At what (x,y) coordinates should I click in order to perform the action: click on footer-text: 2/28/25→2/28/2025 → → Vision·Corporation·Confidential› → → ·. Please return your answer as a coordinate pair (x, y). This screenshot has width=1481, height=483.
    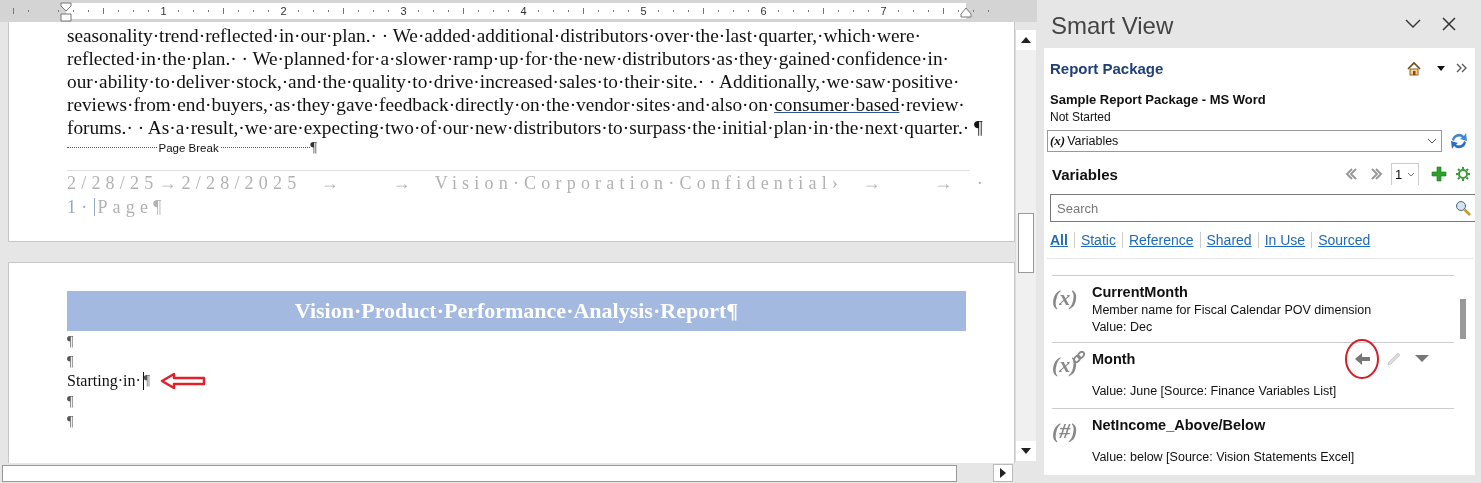
    Looking at the image, I should click on (528, 183).